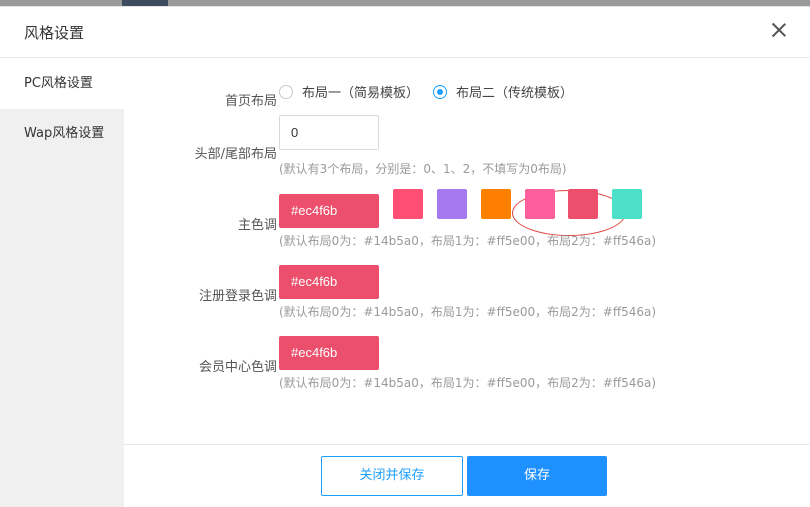 The image size is (810, 507). What do you see at coordinates (237, 296) in the screenshot?
I see `register-color-label: 注册登录色调` at bounding box center [237, 296].